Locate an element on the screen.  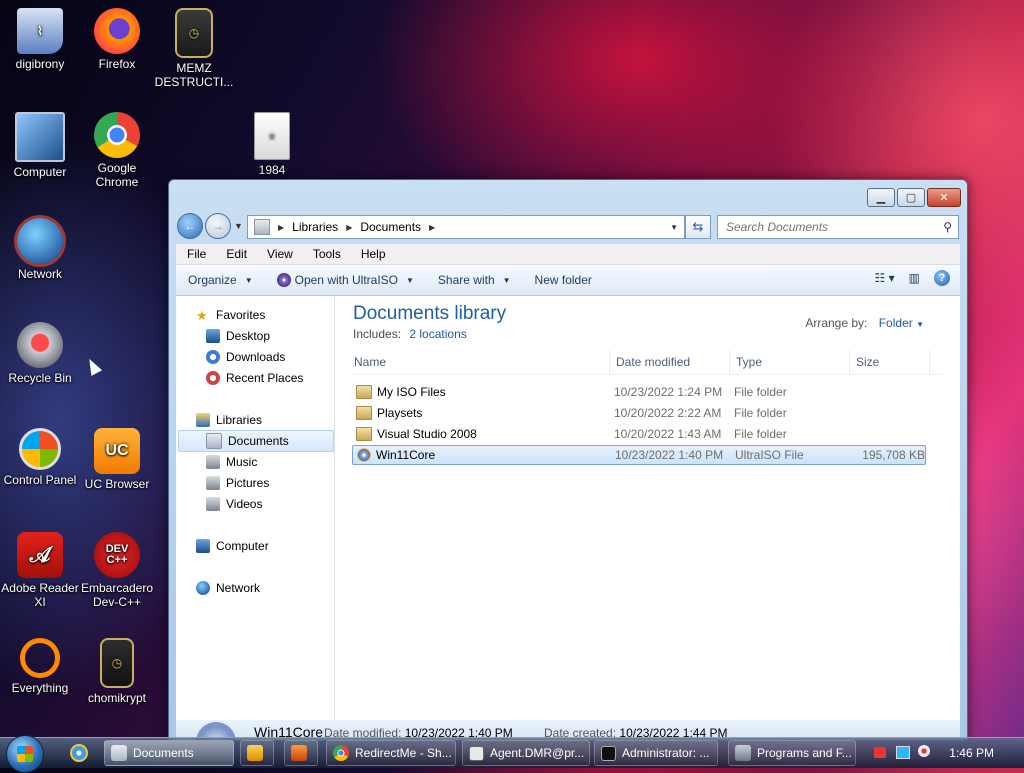
nav-videos: Videos is located at coordinates (234, 504).